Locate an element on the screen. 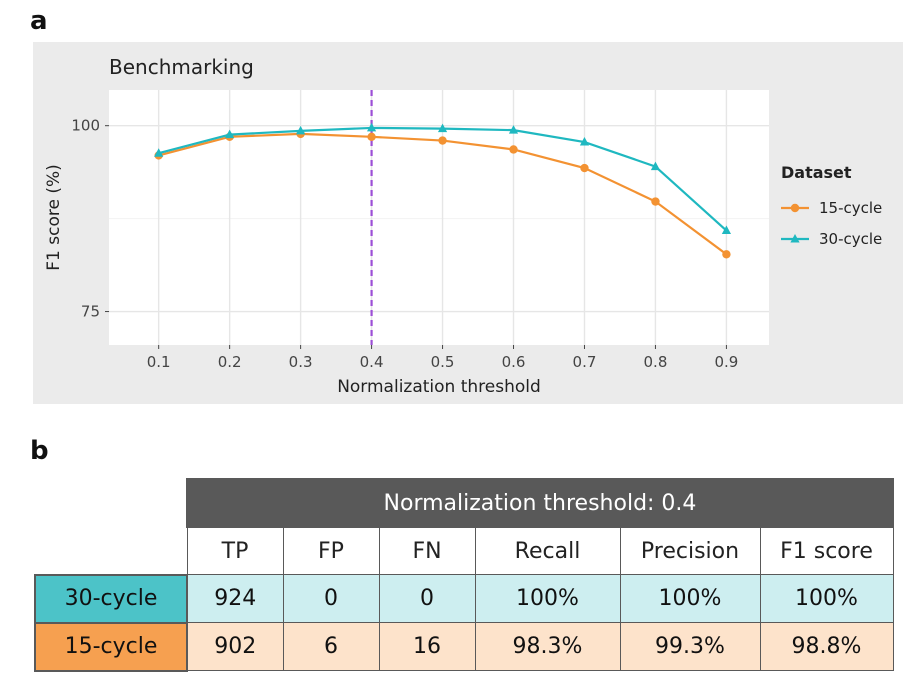 This screenshot has width=912, height=680. table-row: 30-cycle 924 0 0 100% 100% 100% is located at coordinates (464, 598).